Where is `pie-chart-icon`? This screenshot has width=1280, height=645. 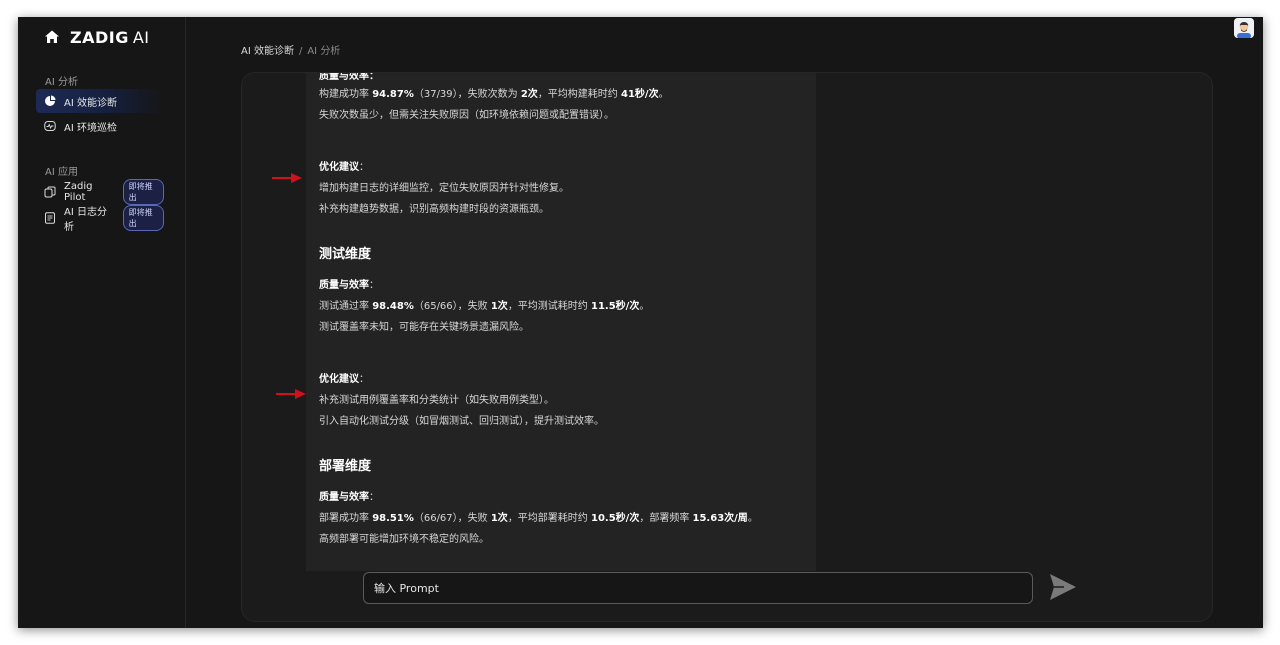
pie-chart-icon is located at coordinates (50, 101).